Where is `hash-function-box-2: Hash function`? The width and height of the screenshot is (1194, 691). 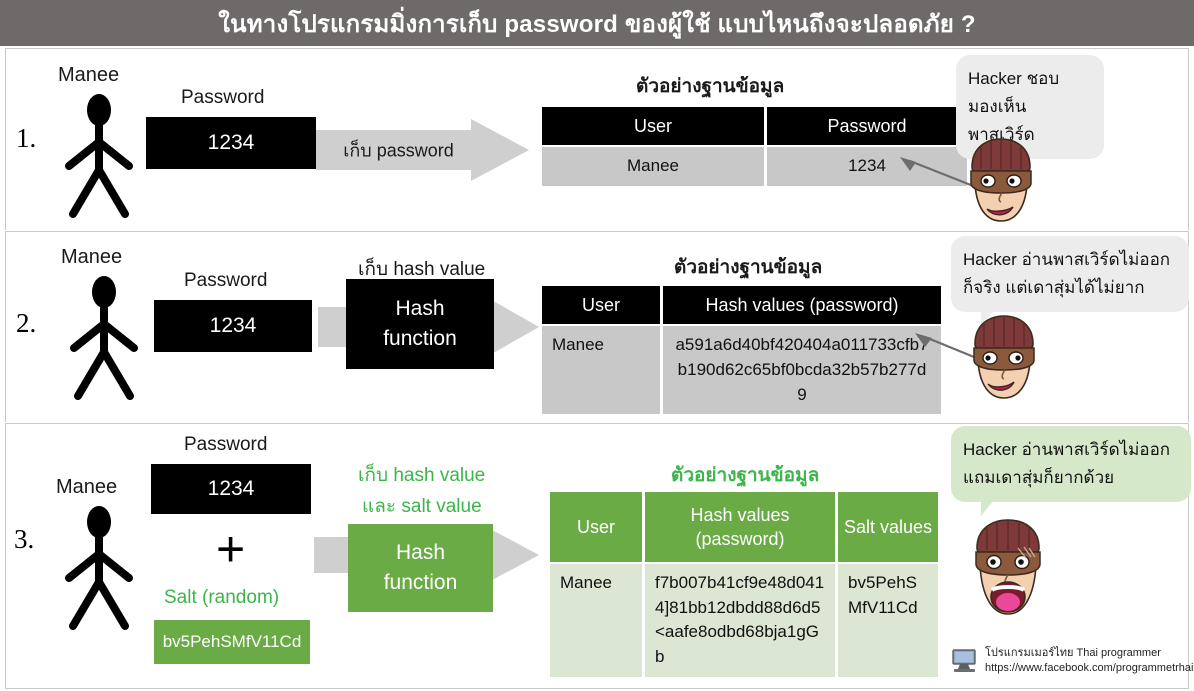
hash-function-box-2: Hash function is located at coordinates (420, 324).